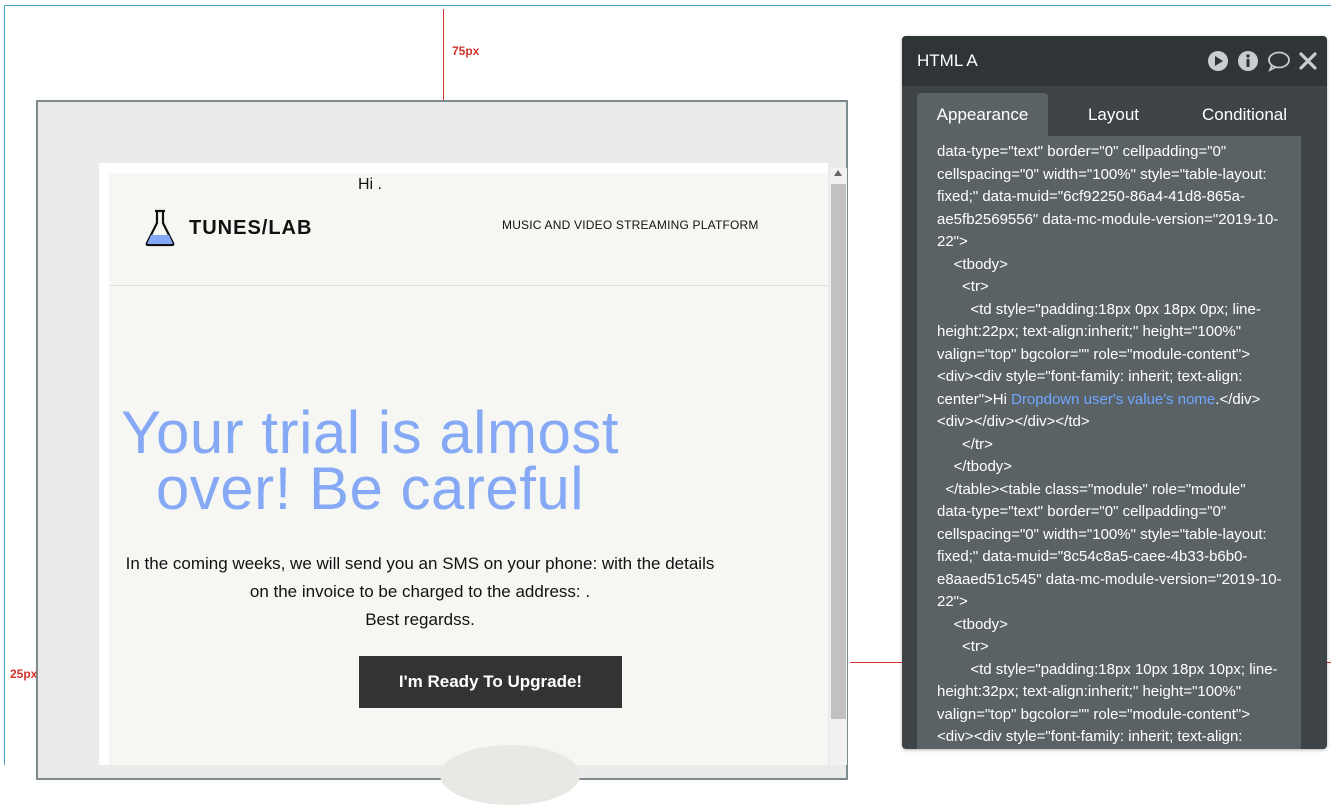 The width and height of the screenshot is (1331, 805). Describe the element at coordinates (947, 60) in the screenshot. I see `panel-title: HTML A` at that location.